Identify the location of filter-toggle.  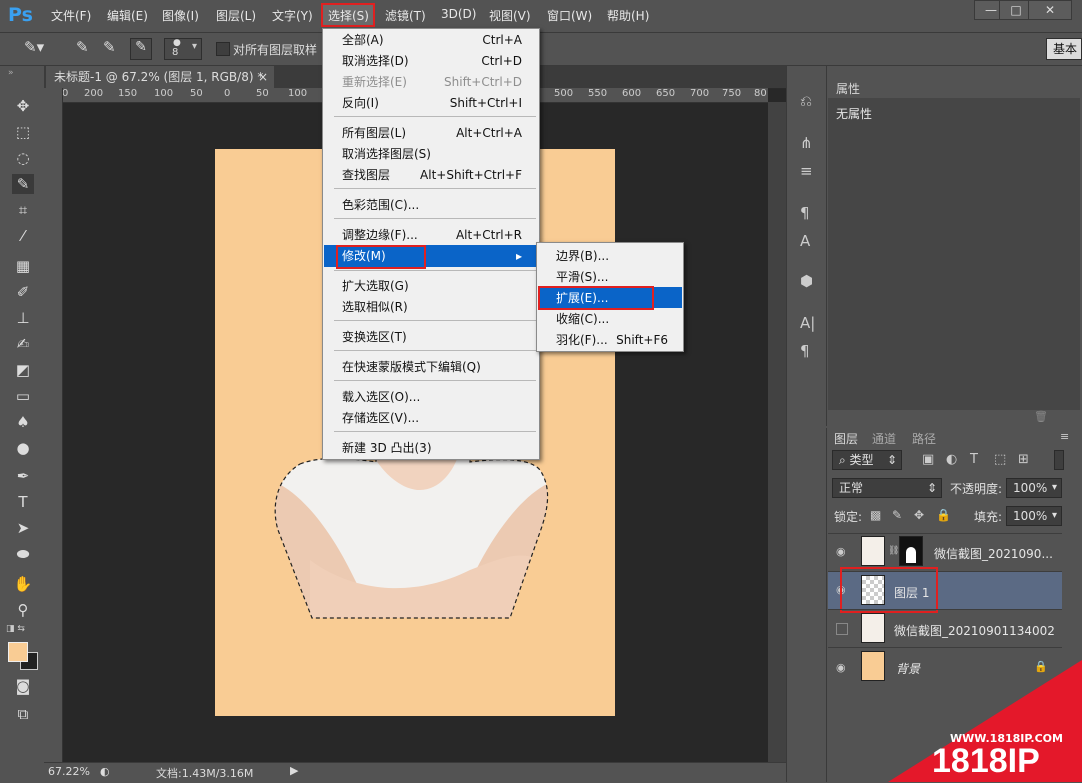
(1059, 460).